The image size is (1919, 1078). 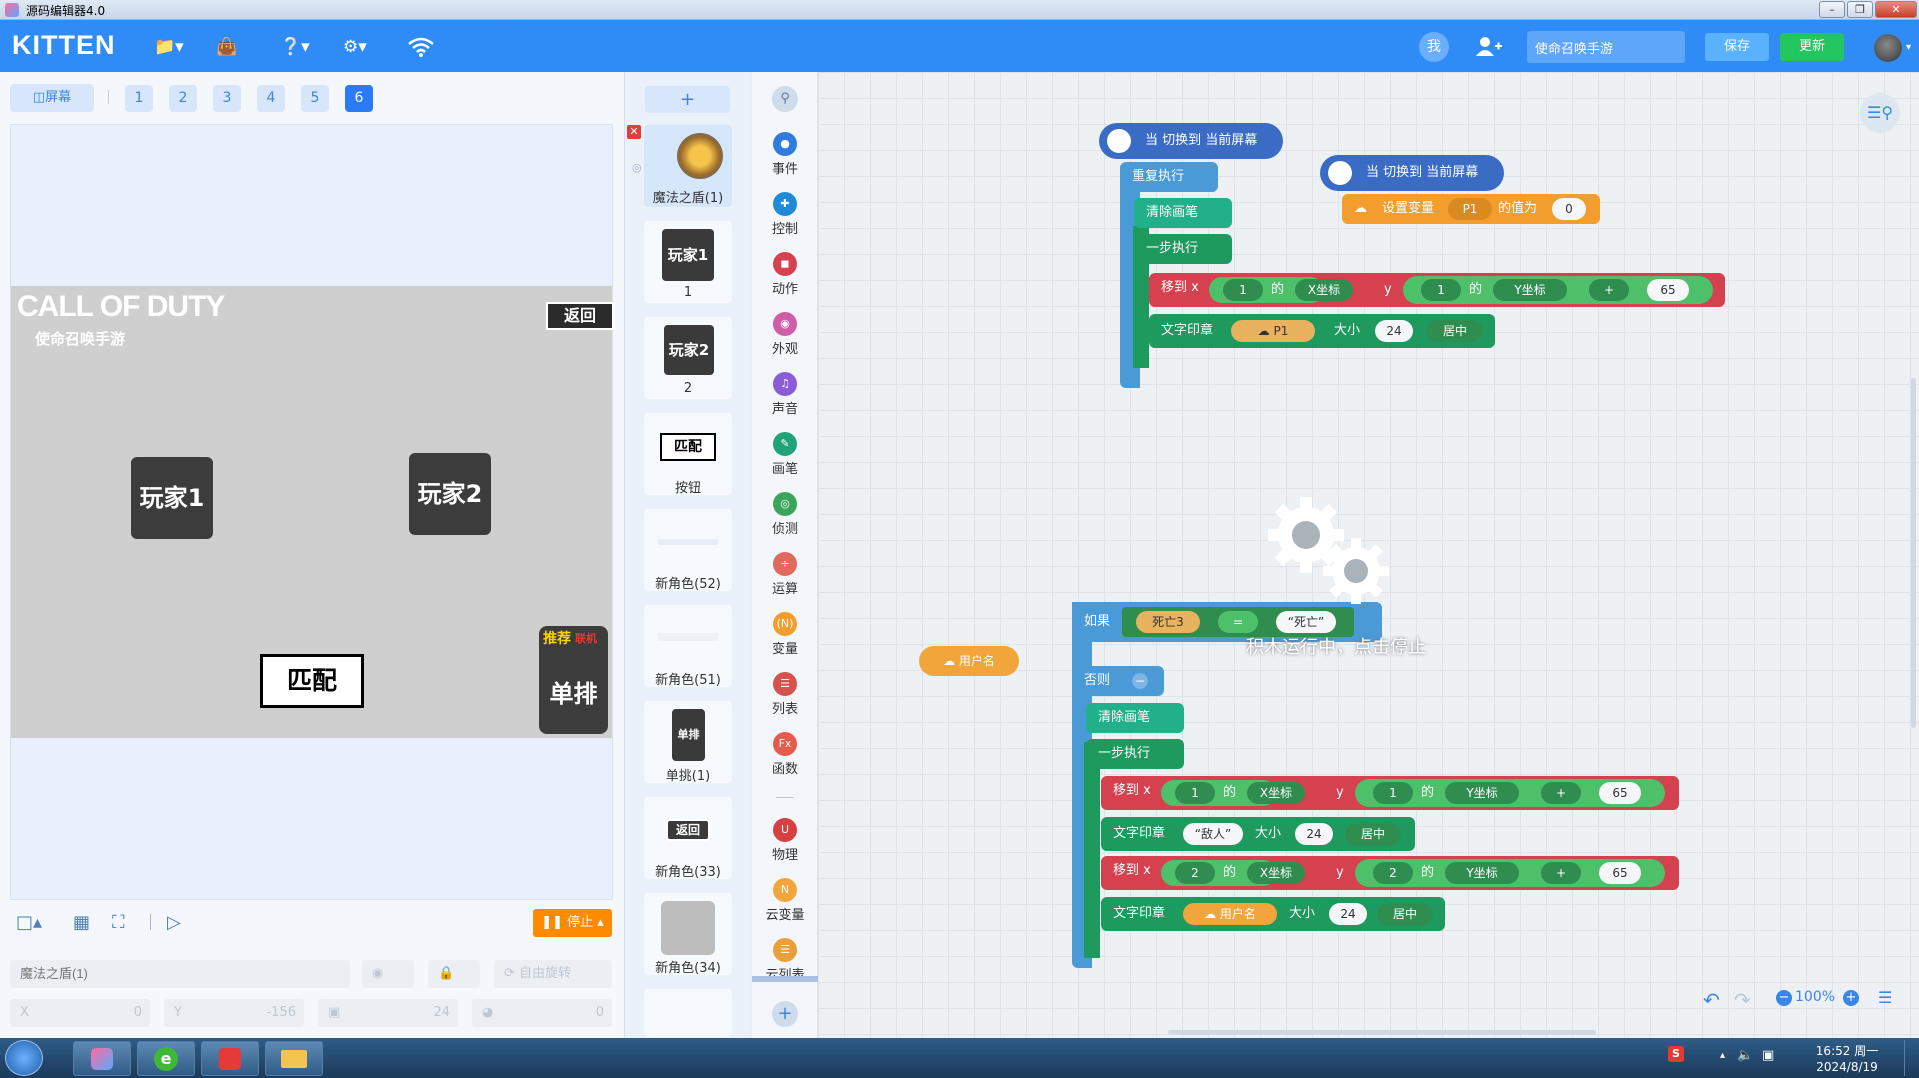 I want to click on player2-sprite: 玩家2, so click(x=450, y=494).